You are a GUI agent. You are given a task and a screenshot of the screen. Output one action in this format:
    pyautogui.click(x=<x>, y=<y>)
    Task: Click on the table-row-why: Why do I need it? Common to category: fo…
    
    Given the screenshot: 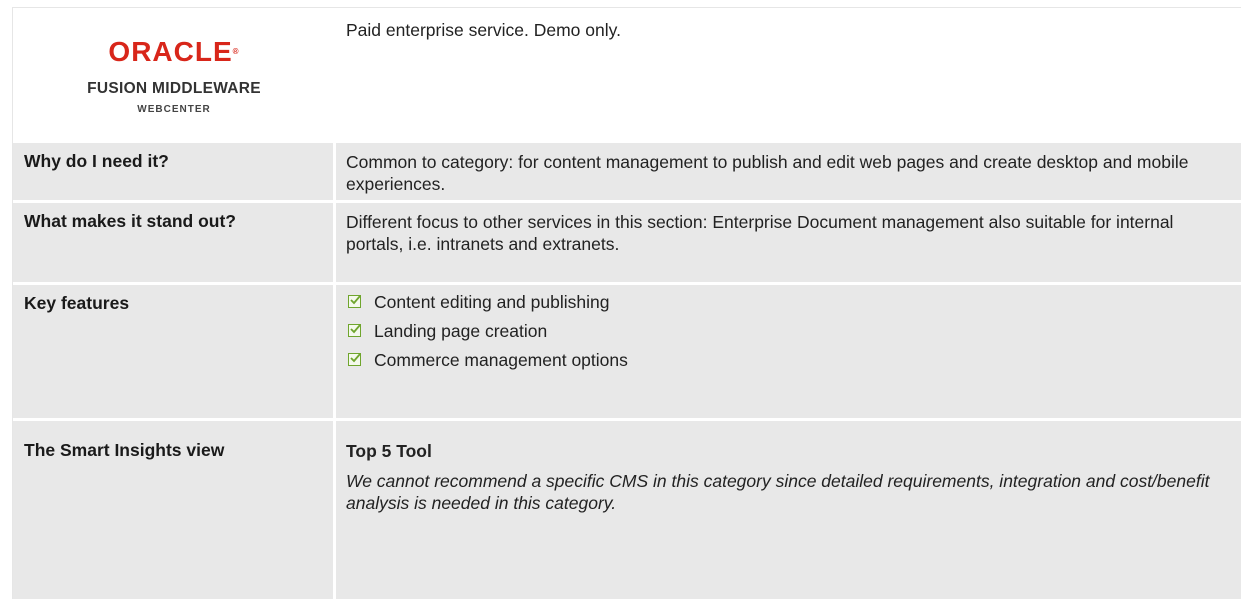 What is the action you would take?
    pyautogui.click(x=627, y=171)
    